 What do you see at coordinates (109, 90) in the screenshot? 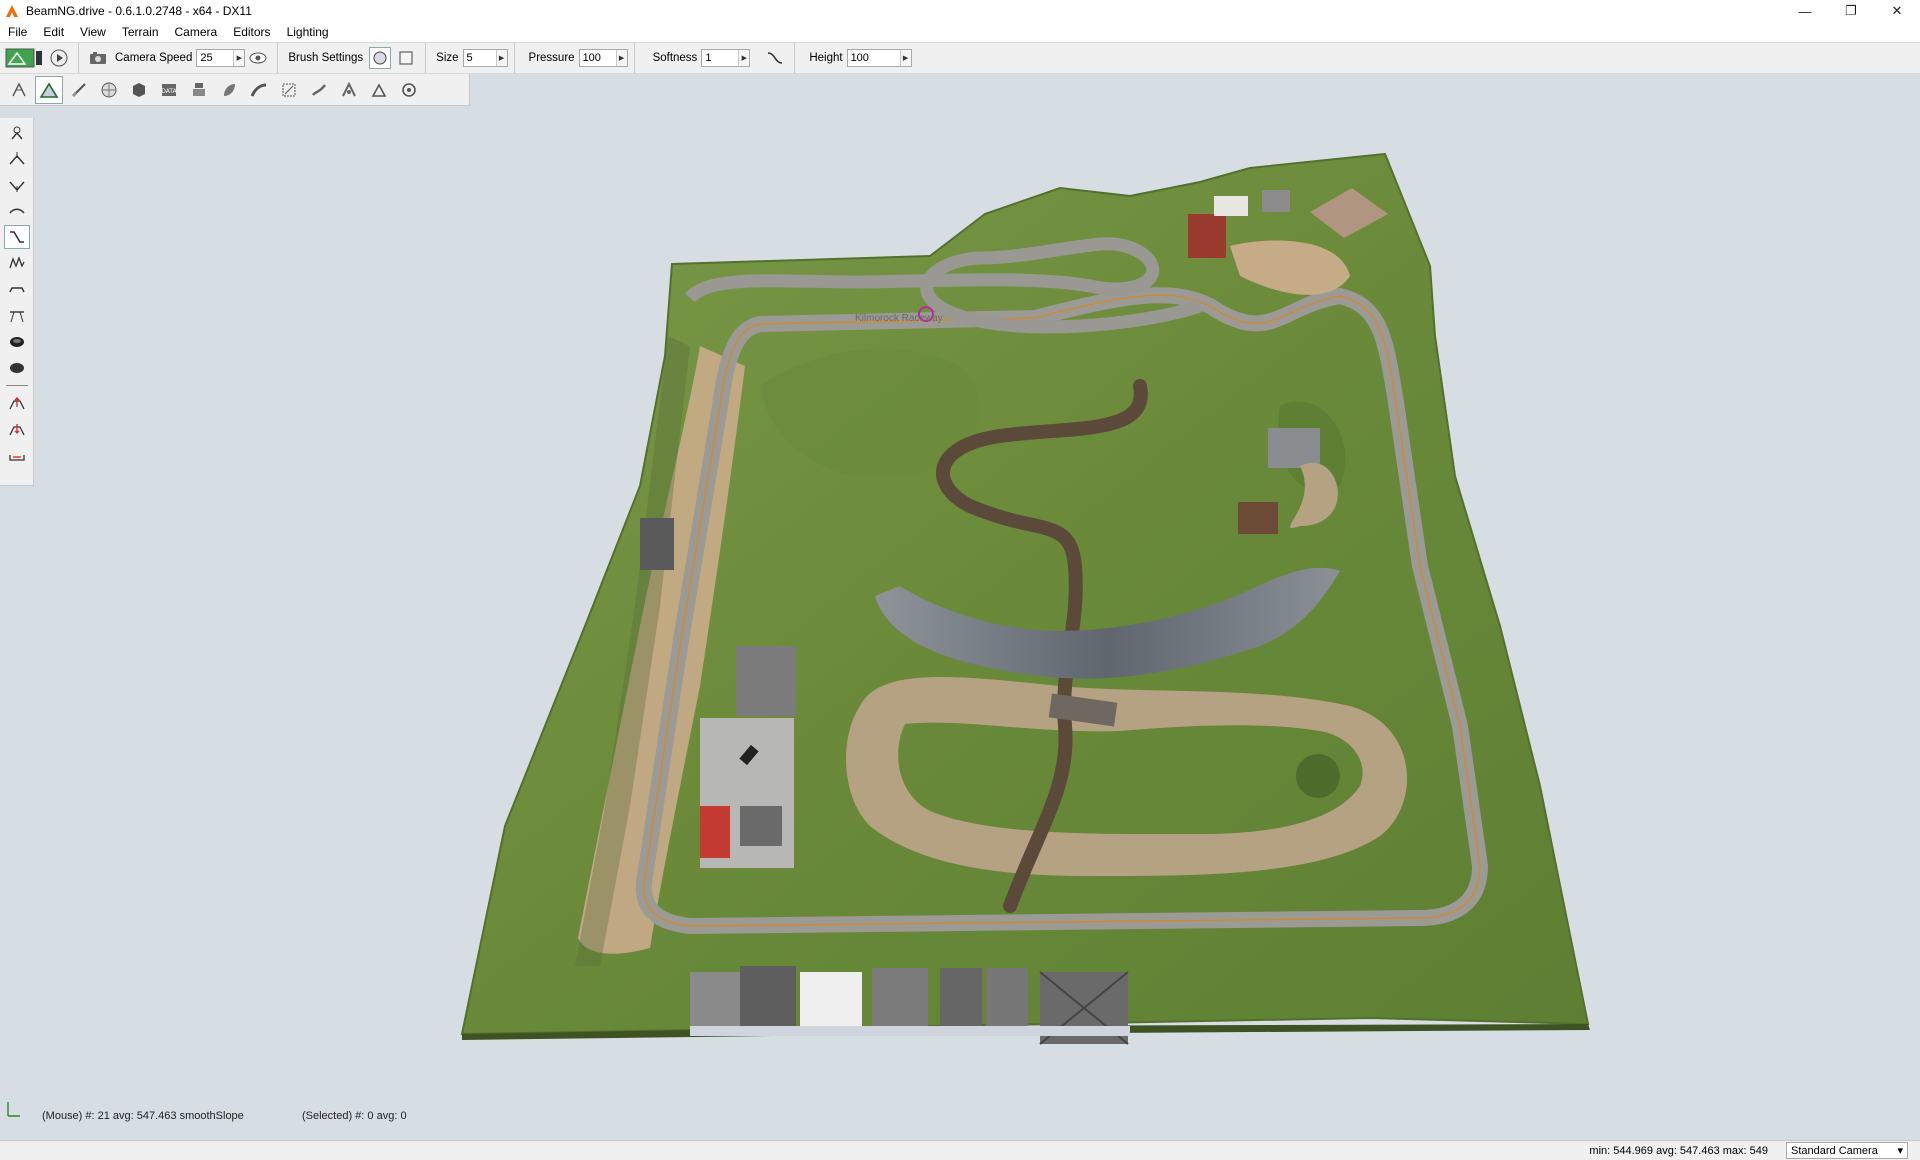
I see `material-editor-icon` at bounding box center [109, 90].